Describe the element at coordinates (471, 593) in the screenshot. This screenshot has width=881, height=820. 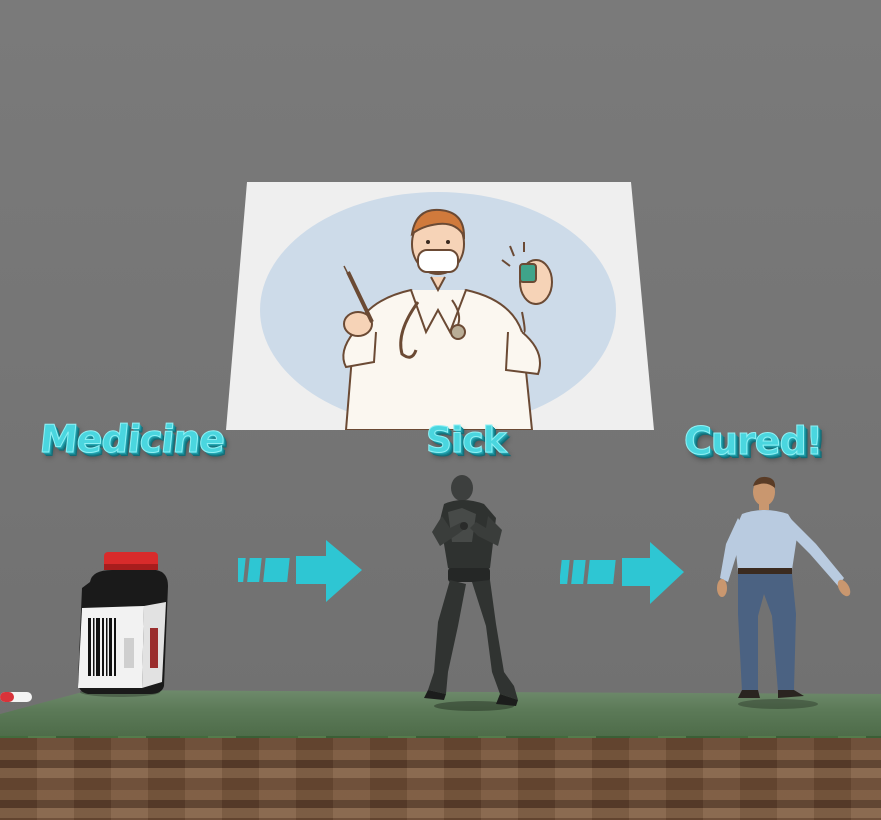
I see `zombie-character-icon` at that location.